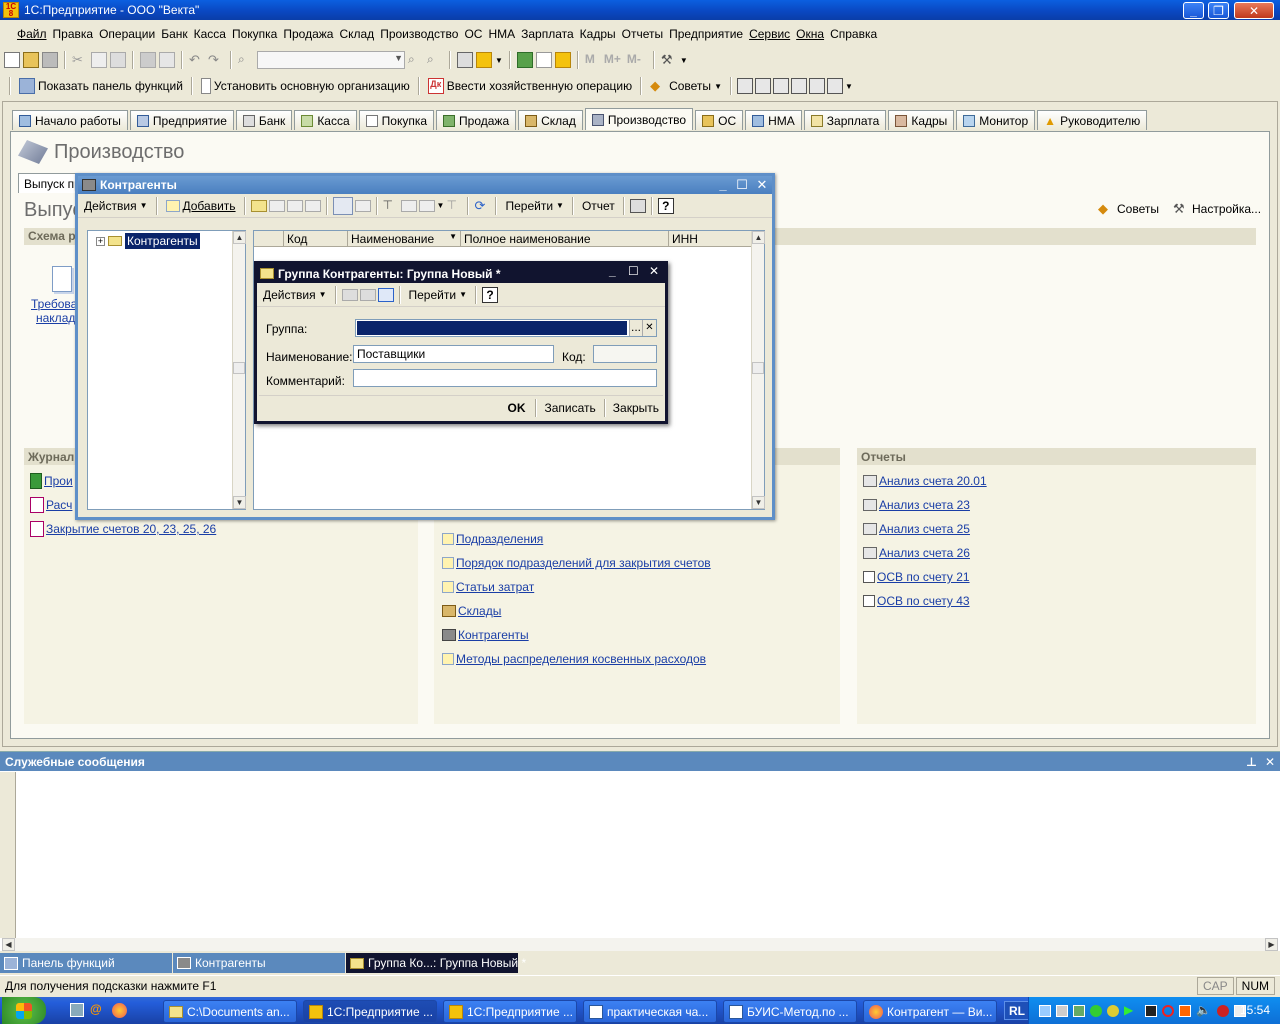  Describe the element at coordinates (31, 60) in the screenshot. I see `open-icon` at that location.